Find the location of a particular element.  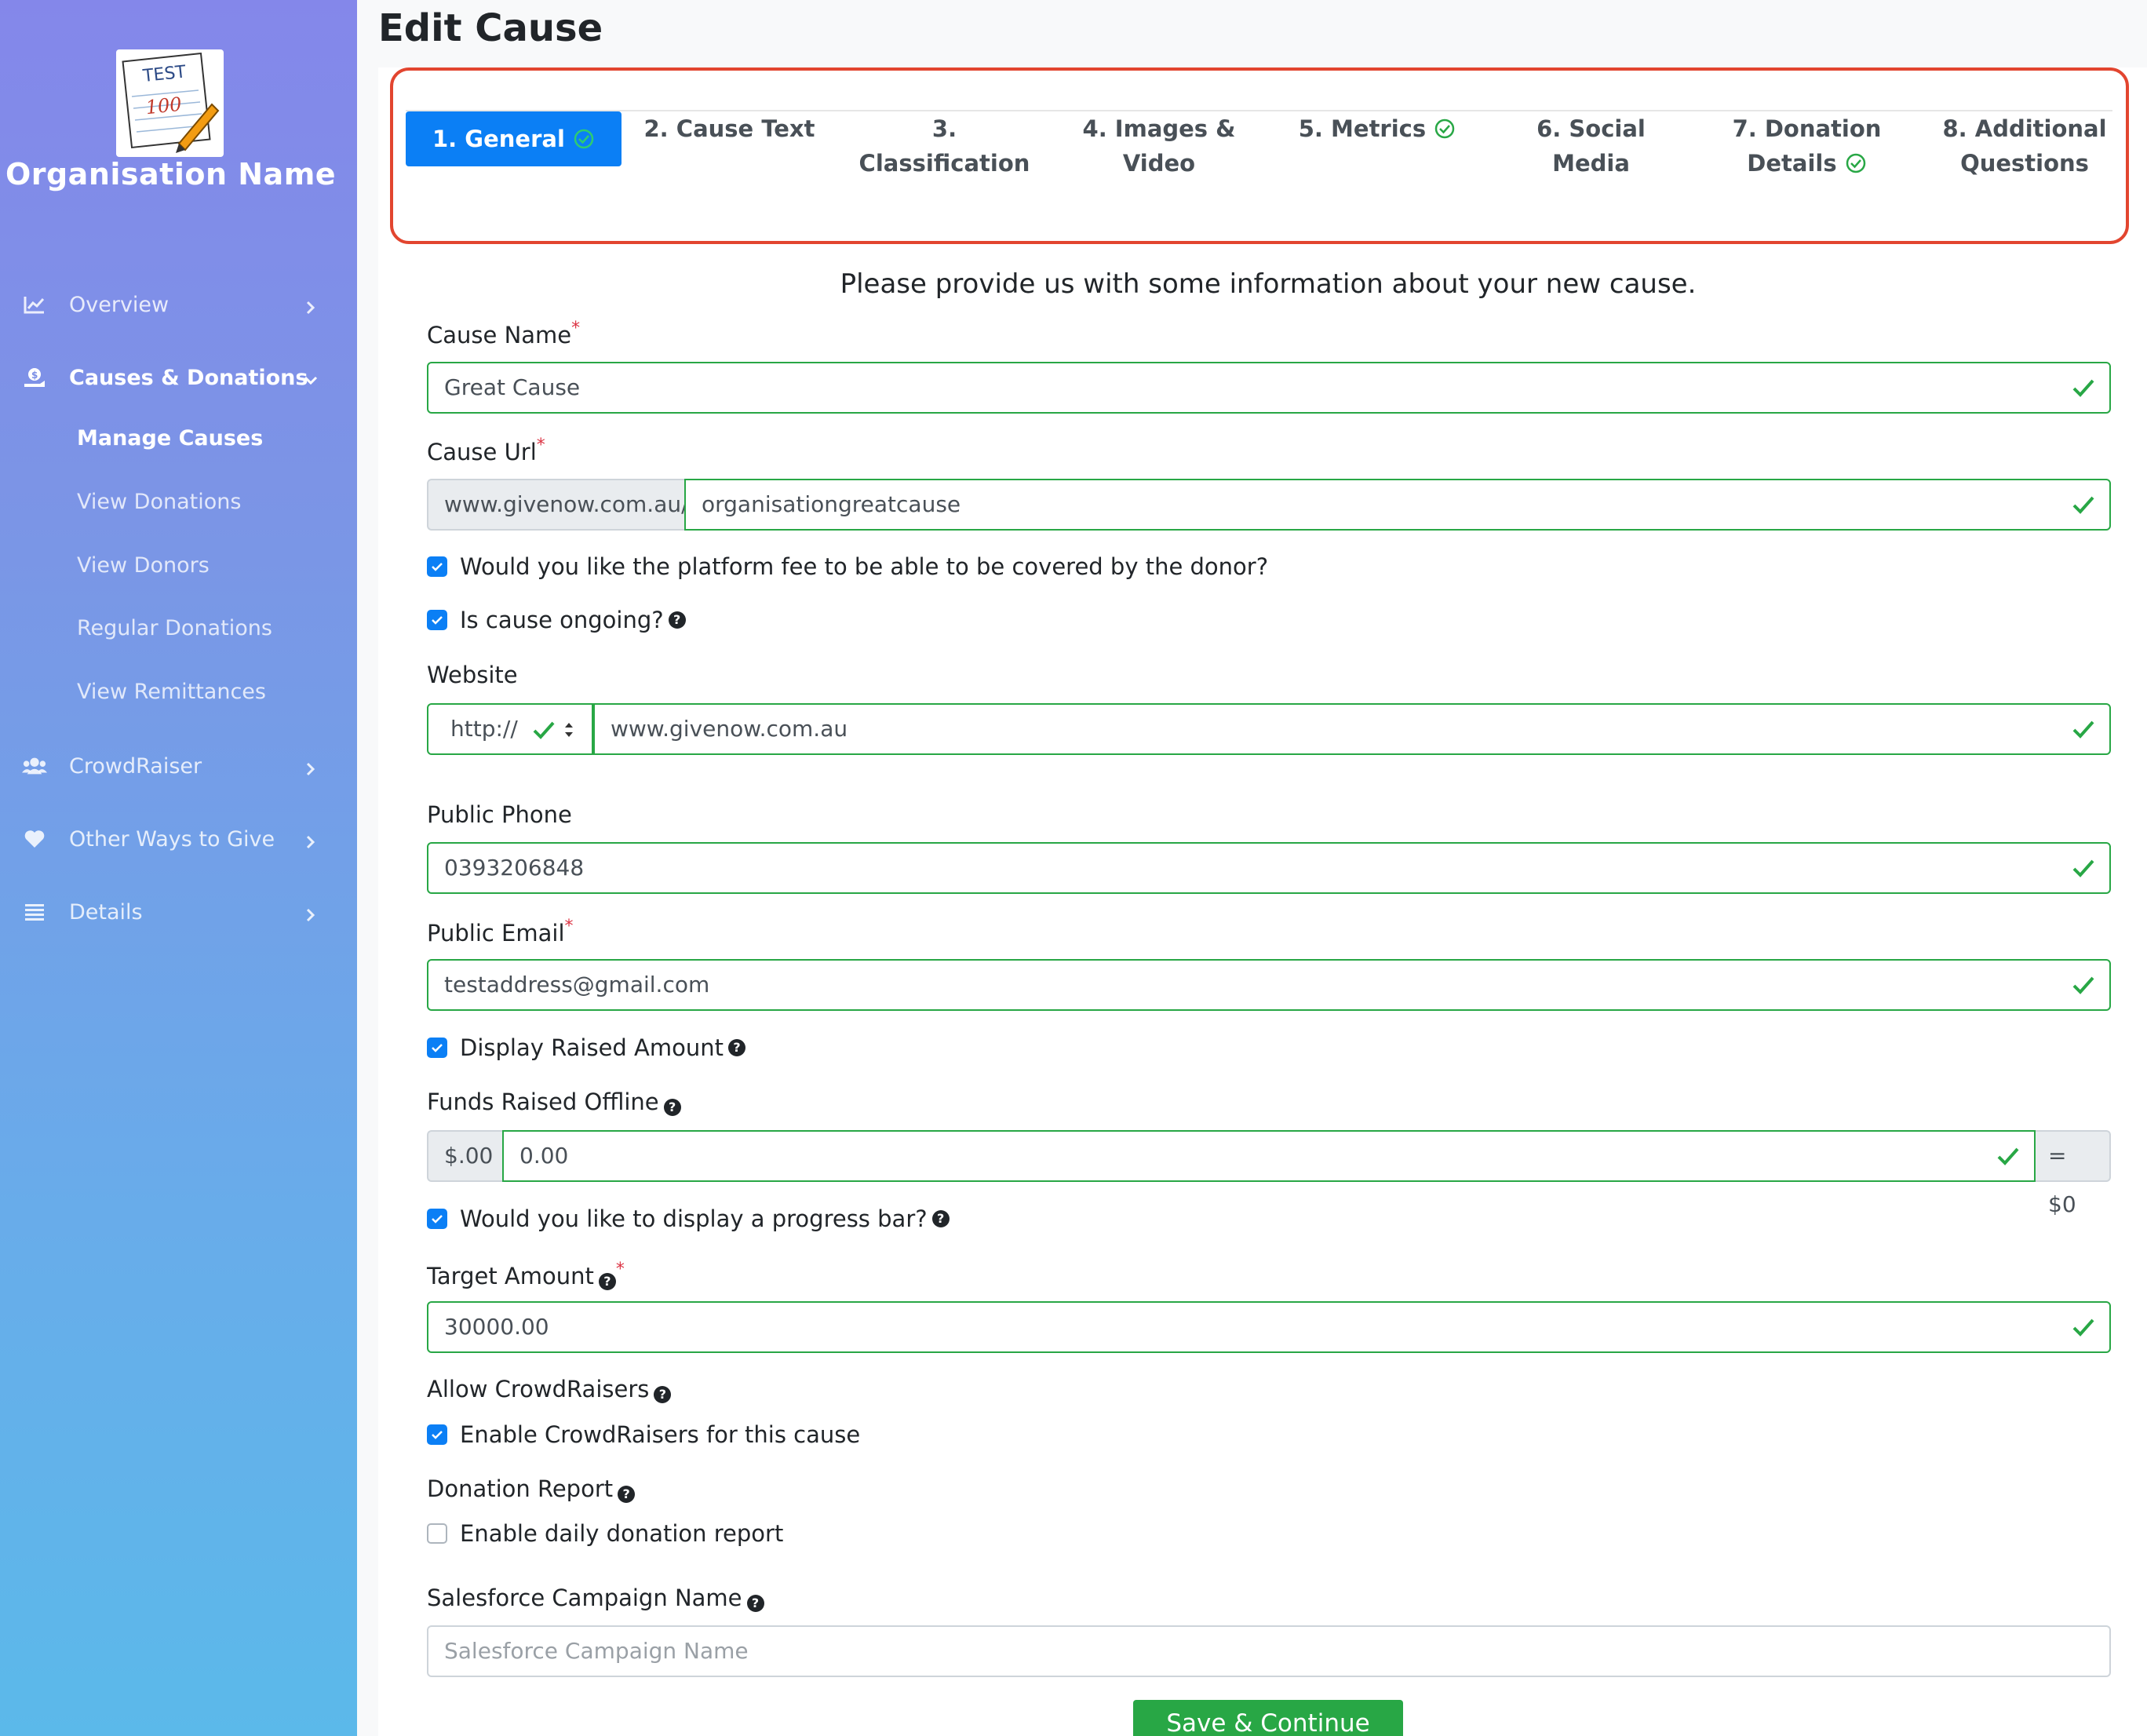

check-circle-icon is located at coordinates (1444, 129).